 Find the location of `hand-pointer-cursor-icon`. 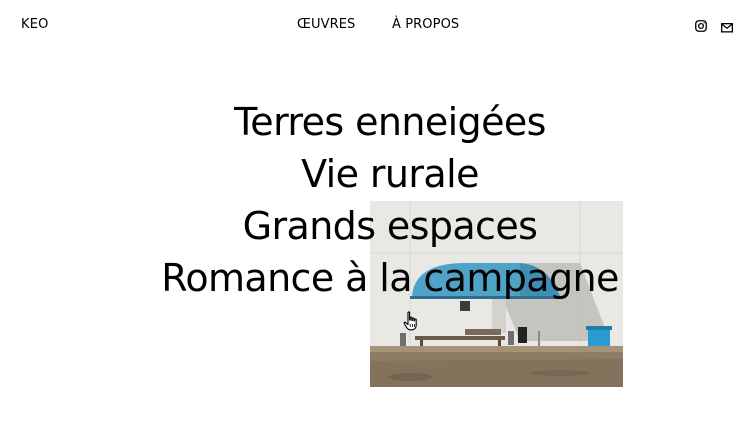

hand-pointer-cursor-icon is located at coordinates (412, 321).